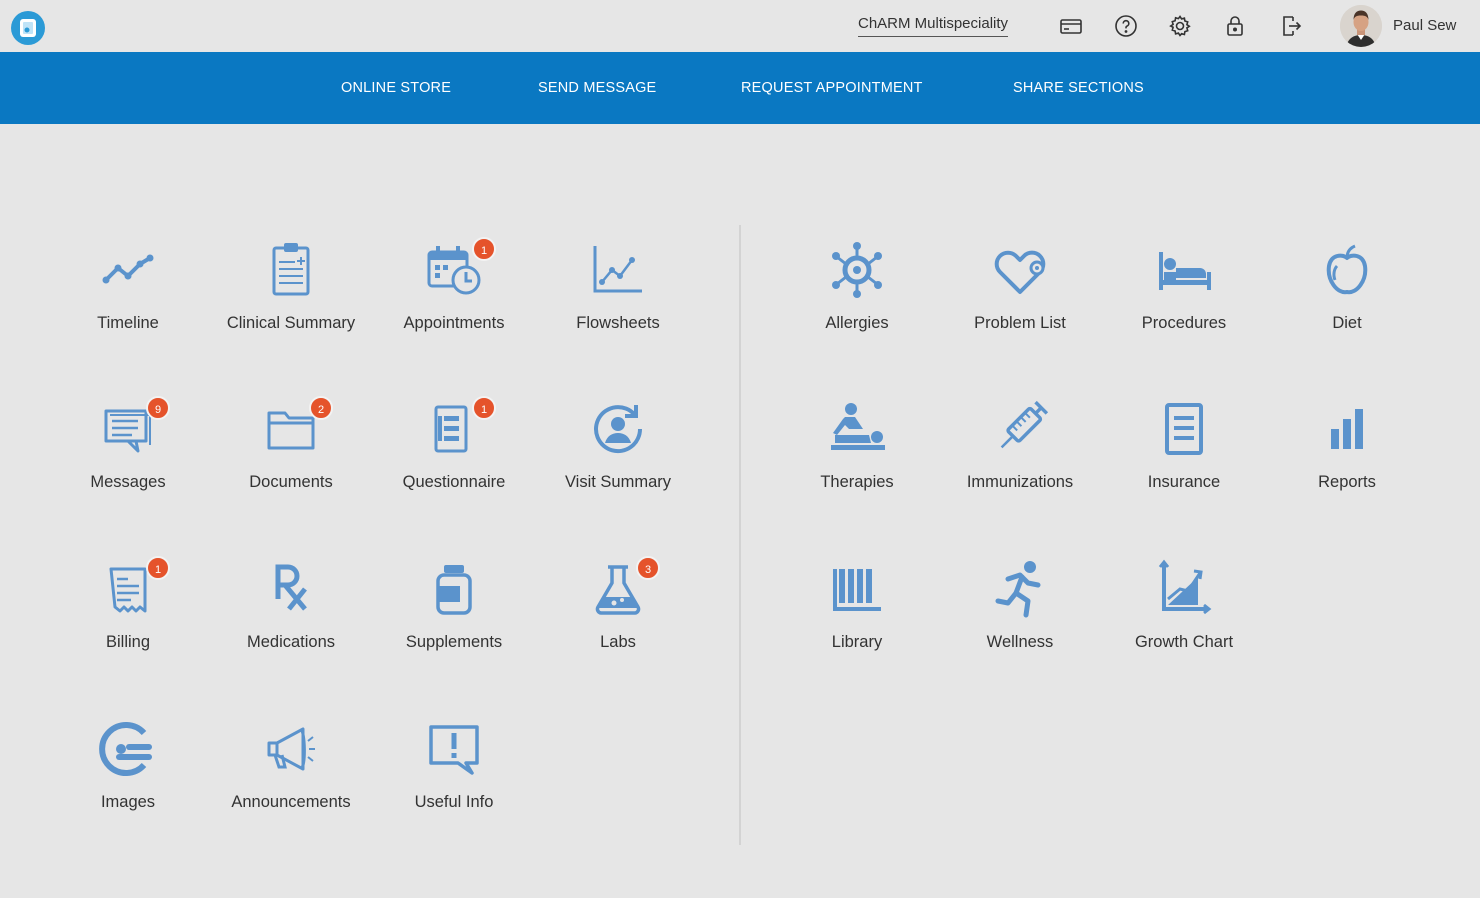 This screenshot has height=898, width=1480. What do you see at coordinates (291, 444) in the screenshot?
I see `tile-documents: 2 Documents` at bounding box center [291, 444].